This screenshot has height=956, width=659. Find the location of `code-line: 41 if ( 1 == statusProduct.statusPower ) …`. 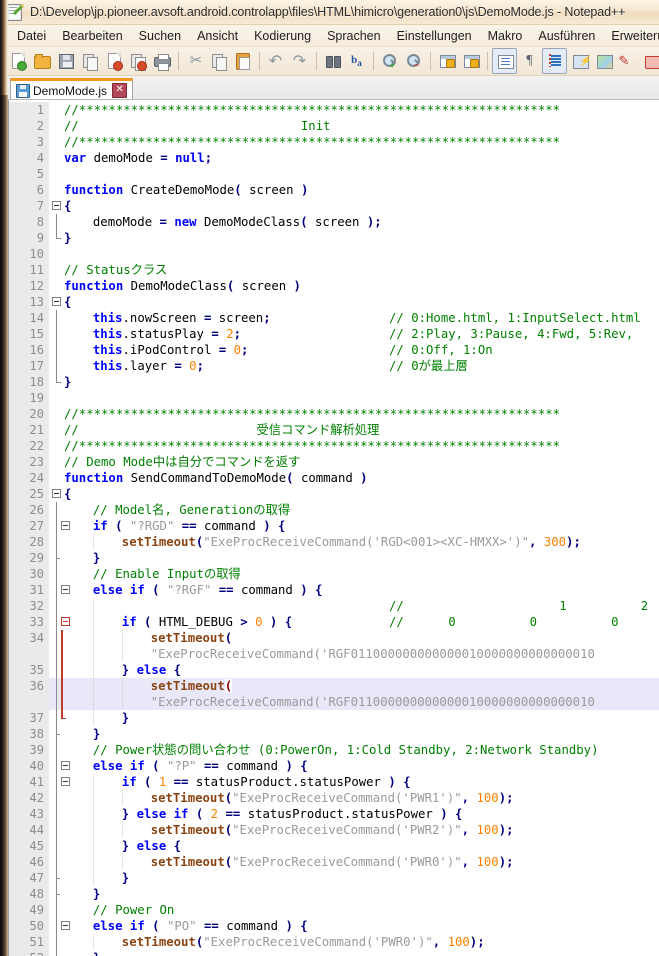

code-line: 41 if ( 1 == statusProduct.statusPower ) … is located at coordinates (334, 782).